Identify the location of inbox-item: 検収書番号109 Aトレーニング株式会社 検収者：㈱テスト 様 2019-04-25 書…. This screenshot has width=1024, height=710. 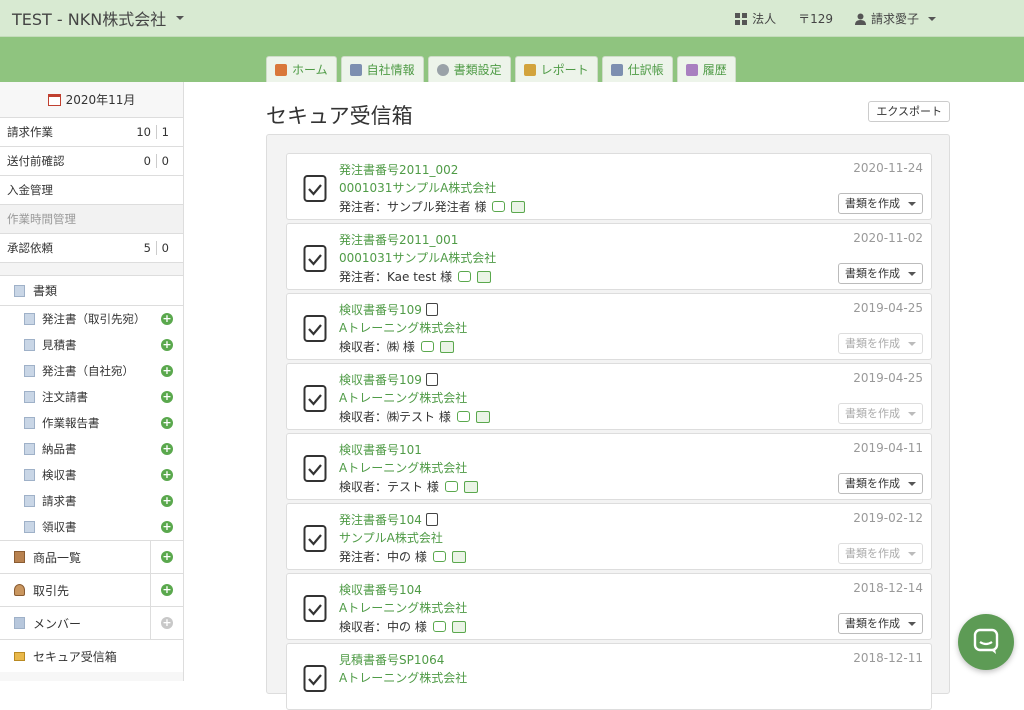
(609, 396).